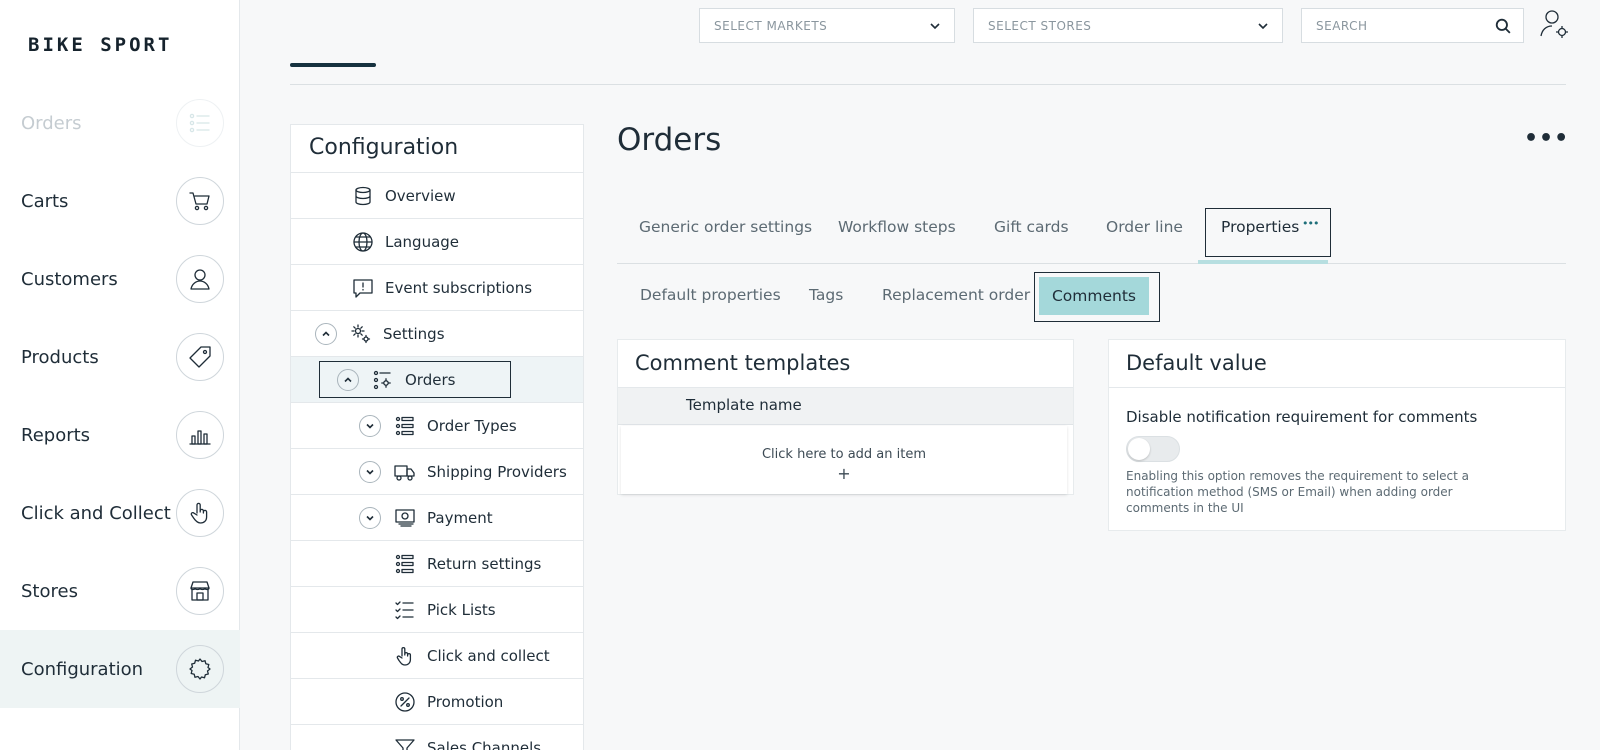 The height and width of the screenshot is (750, 1600). I want to click on tab-generic-order-settings: Generic order settings, so click(725, 227).